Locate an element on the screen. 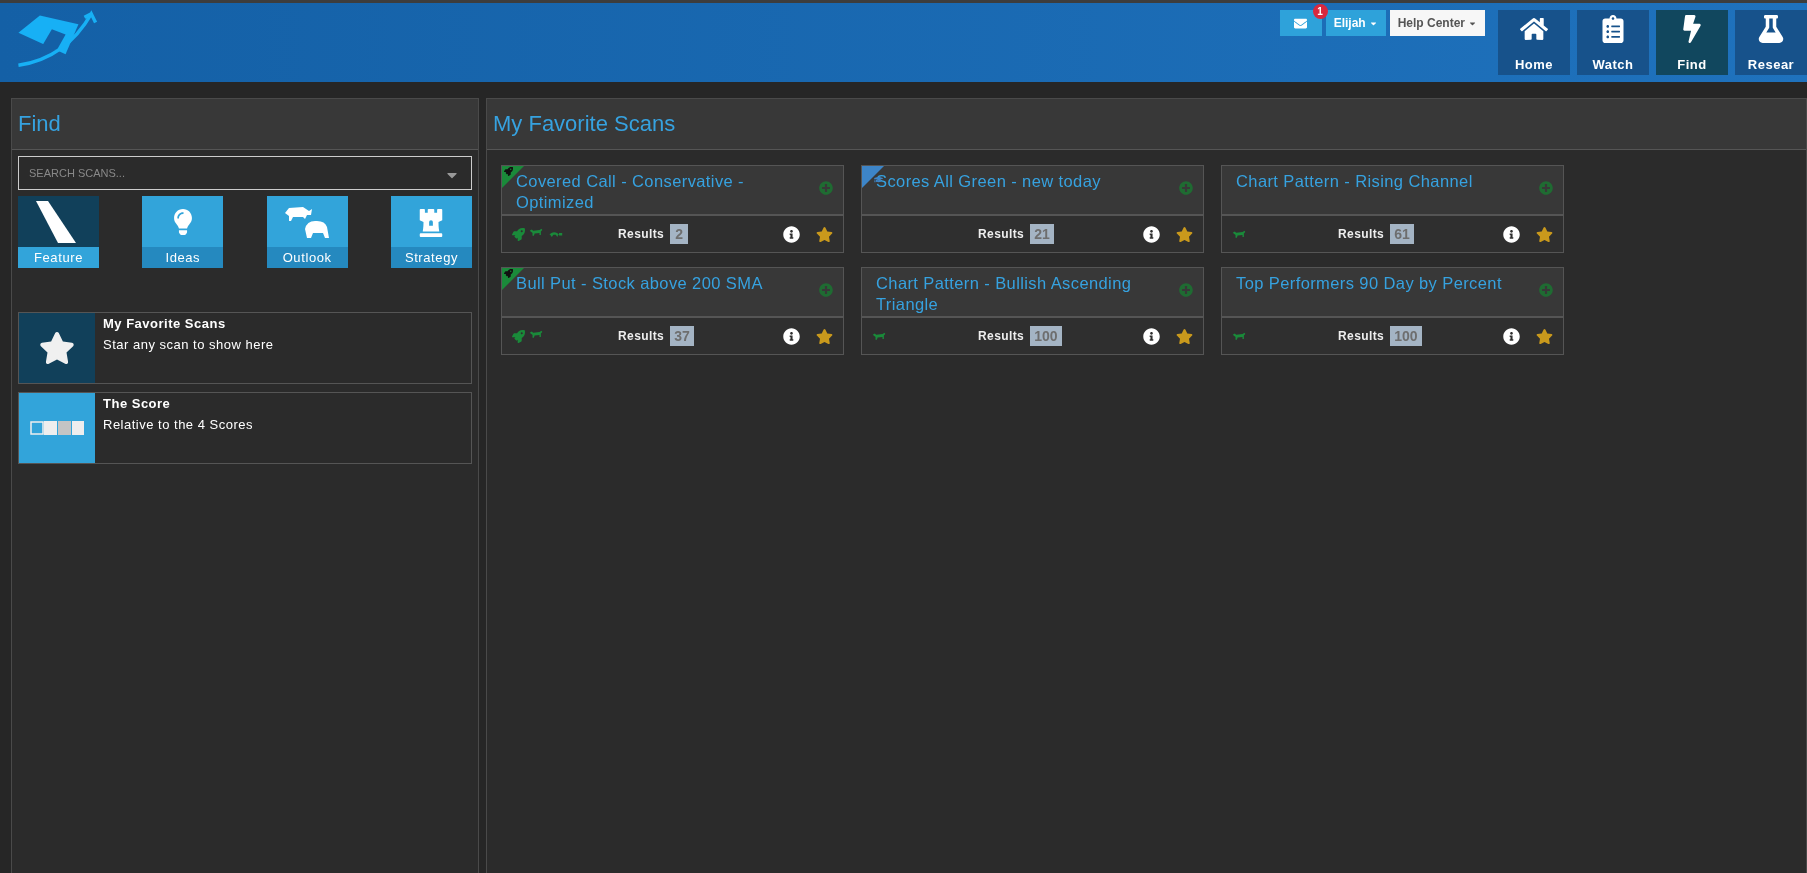 This screenshot has width=1807, height=873. category-tile: Ideas is located at coordinates (183, 232).